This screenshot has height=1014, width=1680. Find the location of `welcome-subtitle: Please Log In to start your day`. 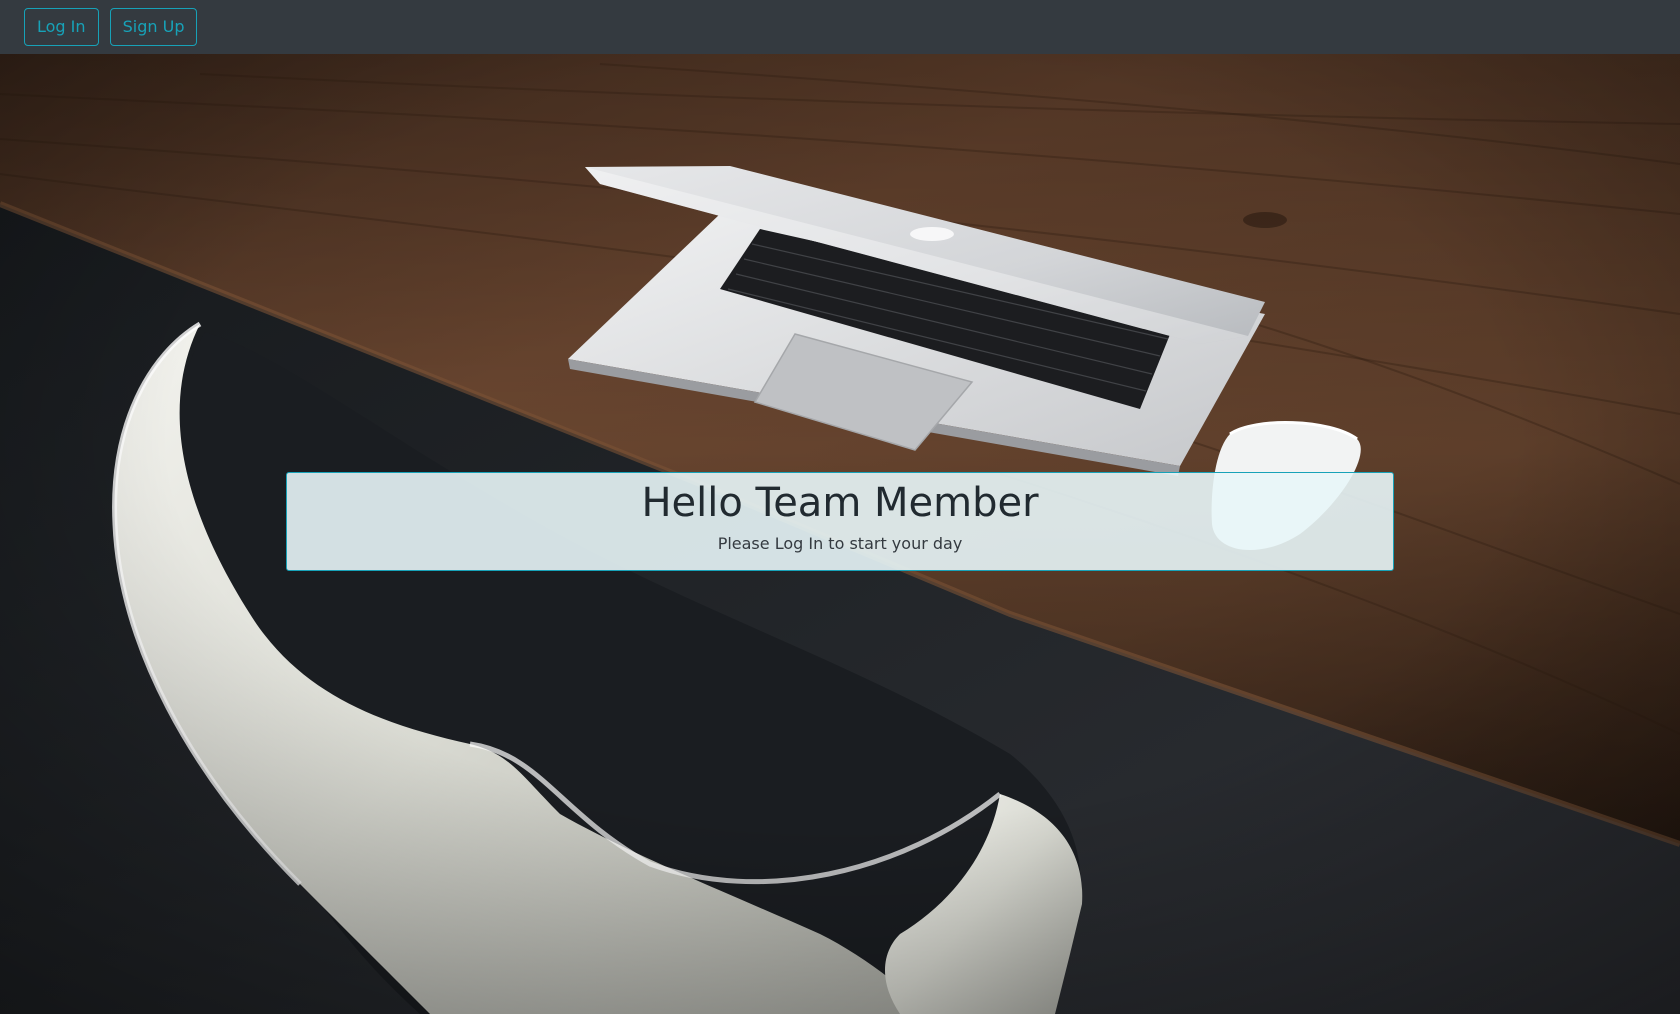

welcome-subtitle: Please Log In to start your day is located at coordinates (840, 543).